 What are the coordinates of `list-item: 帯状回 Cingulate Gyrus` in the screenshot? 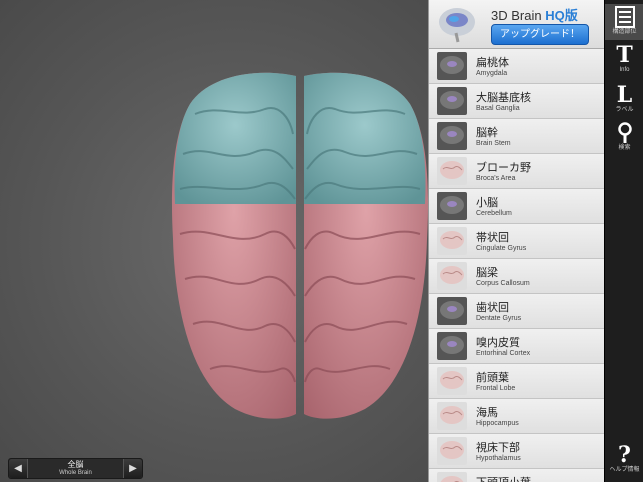 It's located at (516, 241).